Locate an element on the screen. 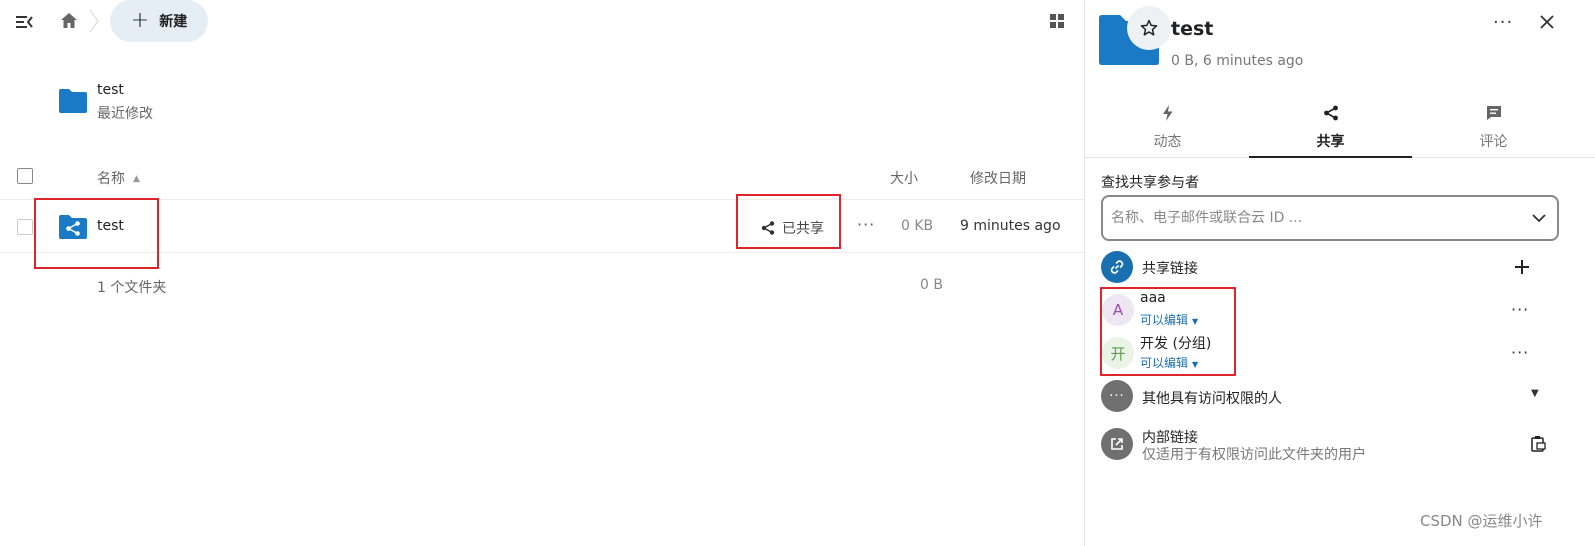 The image size is (1595, 546). star-icon is located at coordinates (1149, 27).